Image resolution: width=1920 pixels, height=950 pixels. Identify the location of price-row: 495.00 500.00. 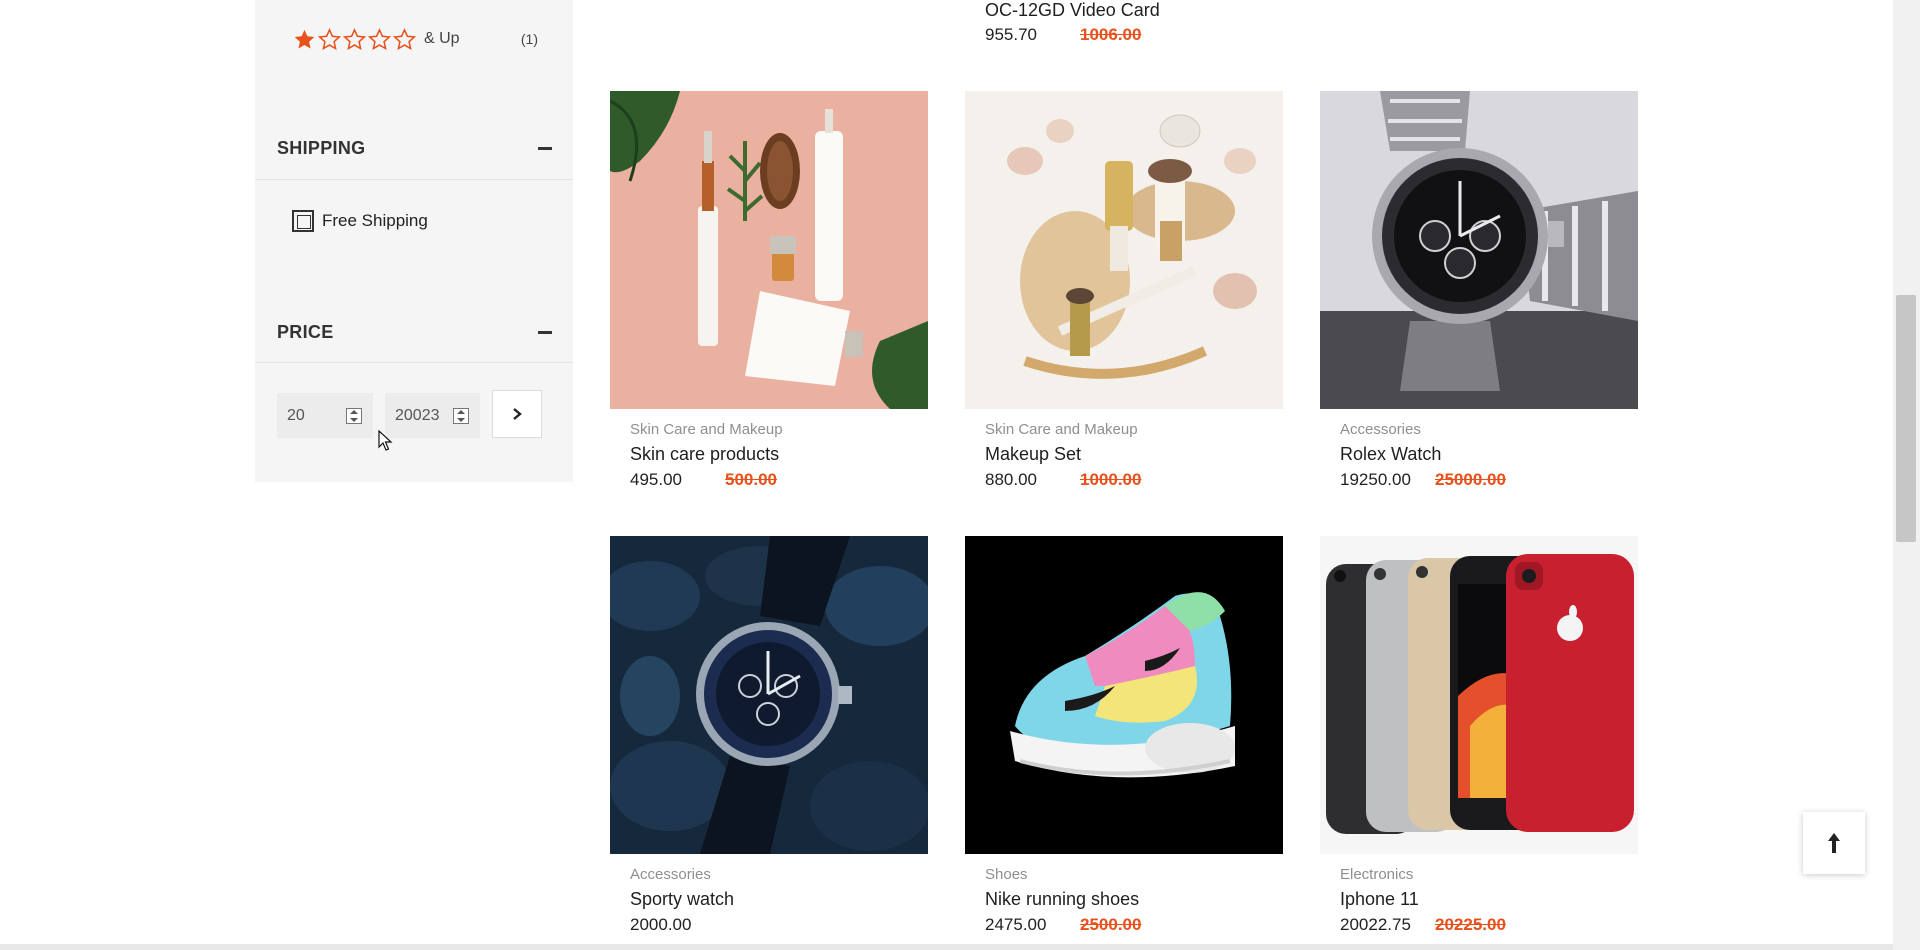
(769, 480).